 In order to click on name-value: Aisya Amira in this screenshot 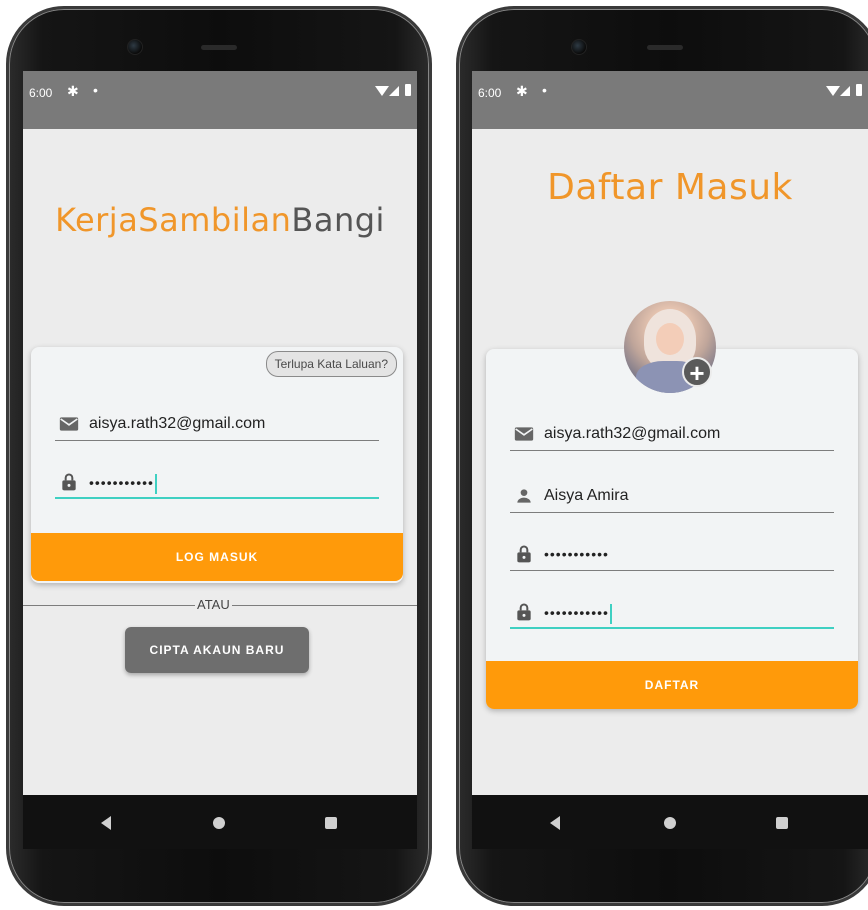, I will do `click(586, 495)`.